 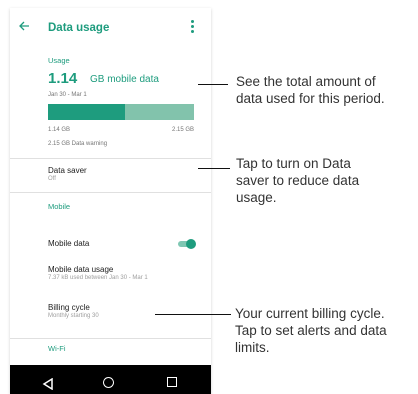 What do you see at coordinates (59, 60) in the screenshot?
I see `usage-section-label: Usage` at bounding box center [59, 60].